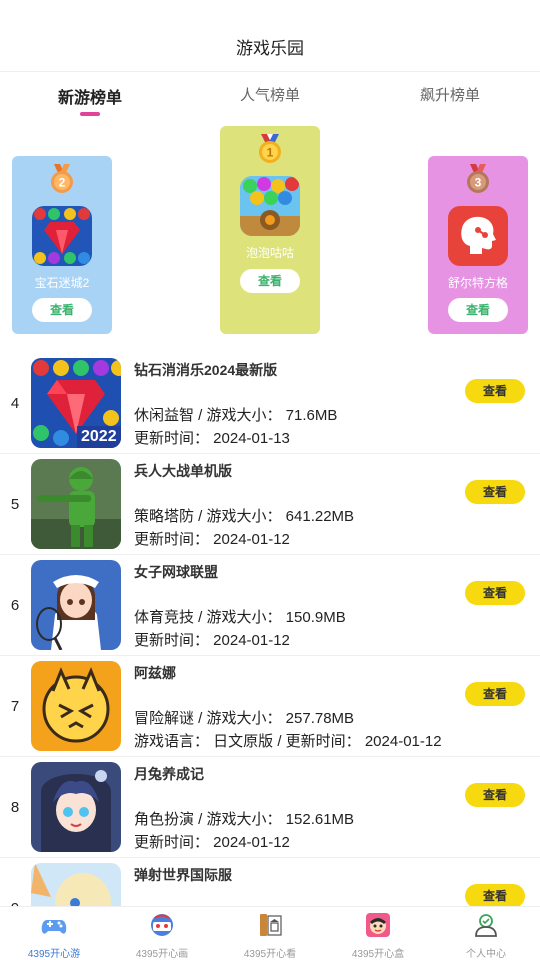  Describe the element at coordinates (212, 438) in the screenshot. I see `game-update-time: 更新时间： 2024-01-13` at that location.